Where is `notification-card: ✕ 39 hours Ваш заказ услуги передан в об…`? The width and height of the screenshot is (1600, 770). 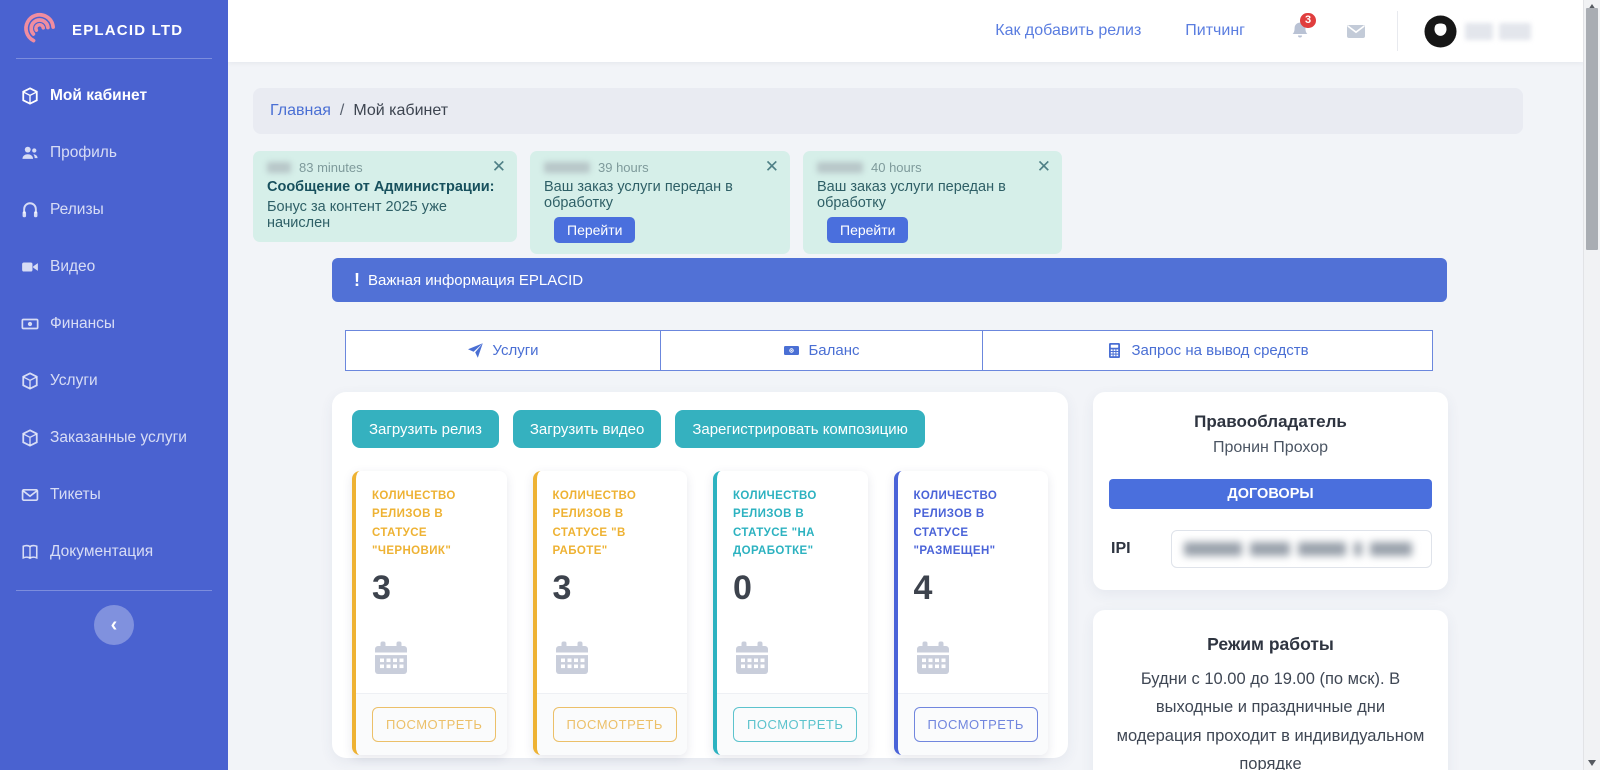 notification-card: ✕ 39 hours Ваш заказ услуги передан в об… is located at coordinates (660, 202).